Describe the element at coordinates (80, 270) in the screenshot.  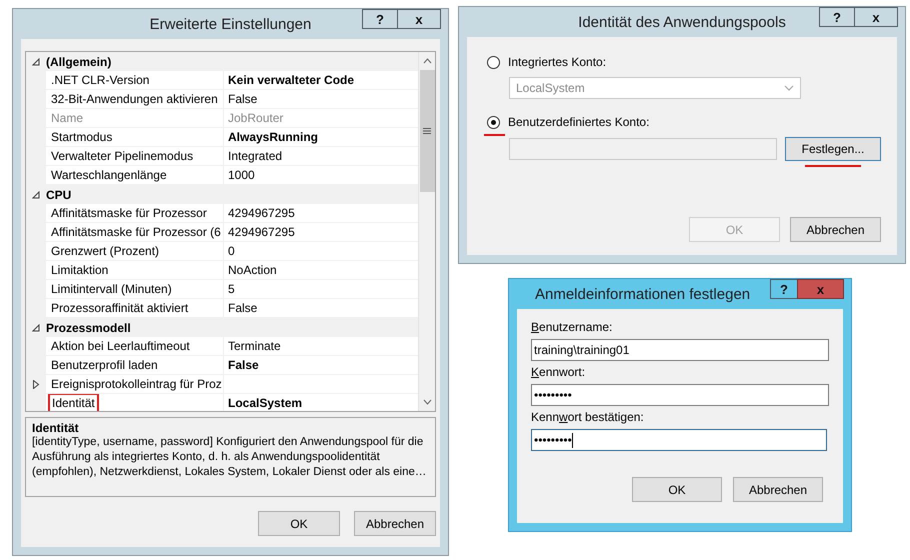
I see `property-name: Limitaktion` at that location.